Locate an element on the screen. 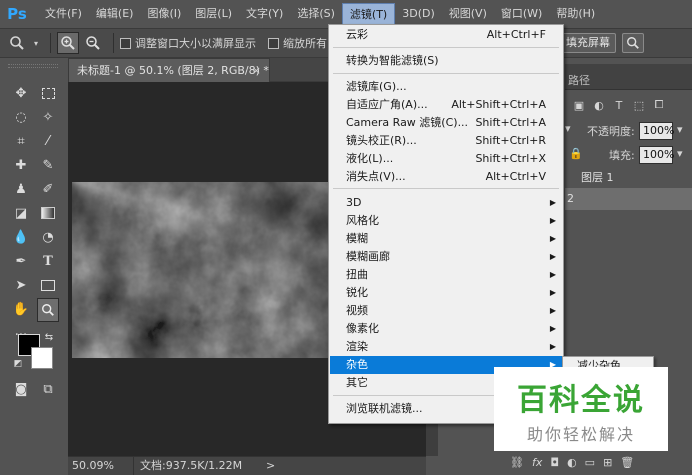  layer-row: 图层 1 is located at coordinates (628, 178).